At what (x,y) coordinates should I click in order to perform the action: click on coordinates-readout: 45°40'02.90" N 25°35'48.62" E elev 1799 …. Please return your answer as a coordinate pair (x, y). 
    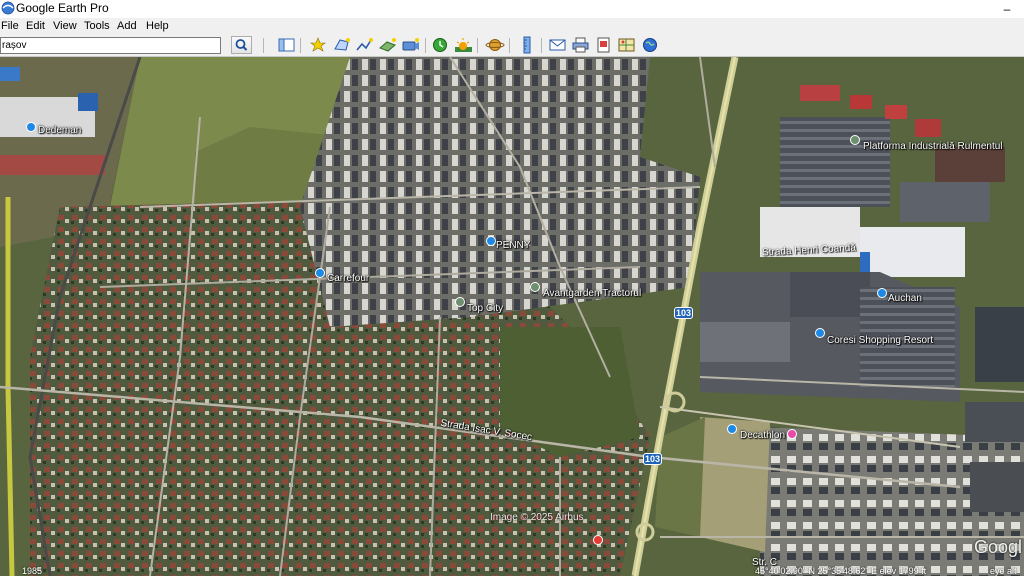
    Looking at the image, I should click on (841, 571).